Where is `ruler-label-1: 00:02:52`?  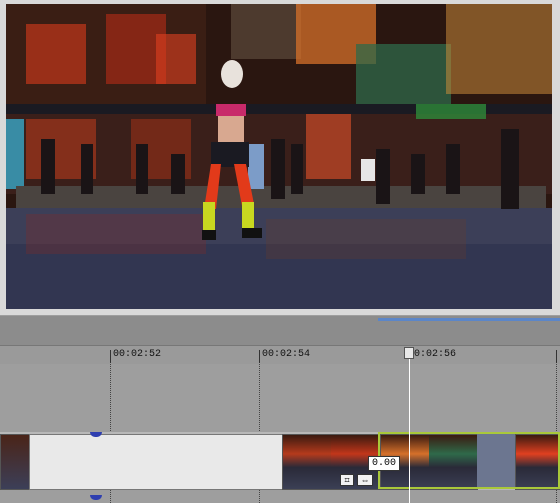 ruler-label-1: 00:02:52 is located at coordinates (137, 354).